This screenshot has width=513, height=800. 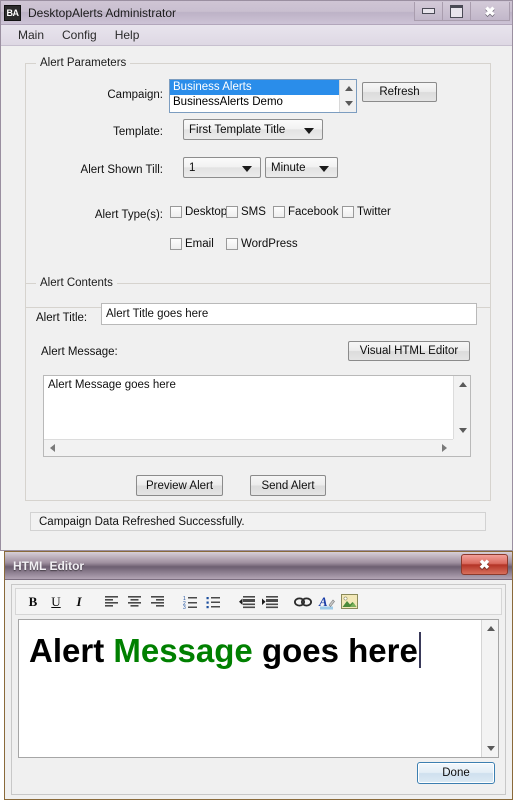 I want to click on scroll-right-button, so click(x=444, y=448).